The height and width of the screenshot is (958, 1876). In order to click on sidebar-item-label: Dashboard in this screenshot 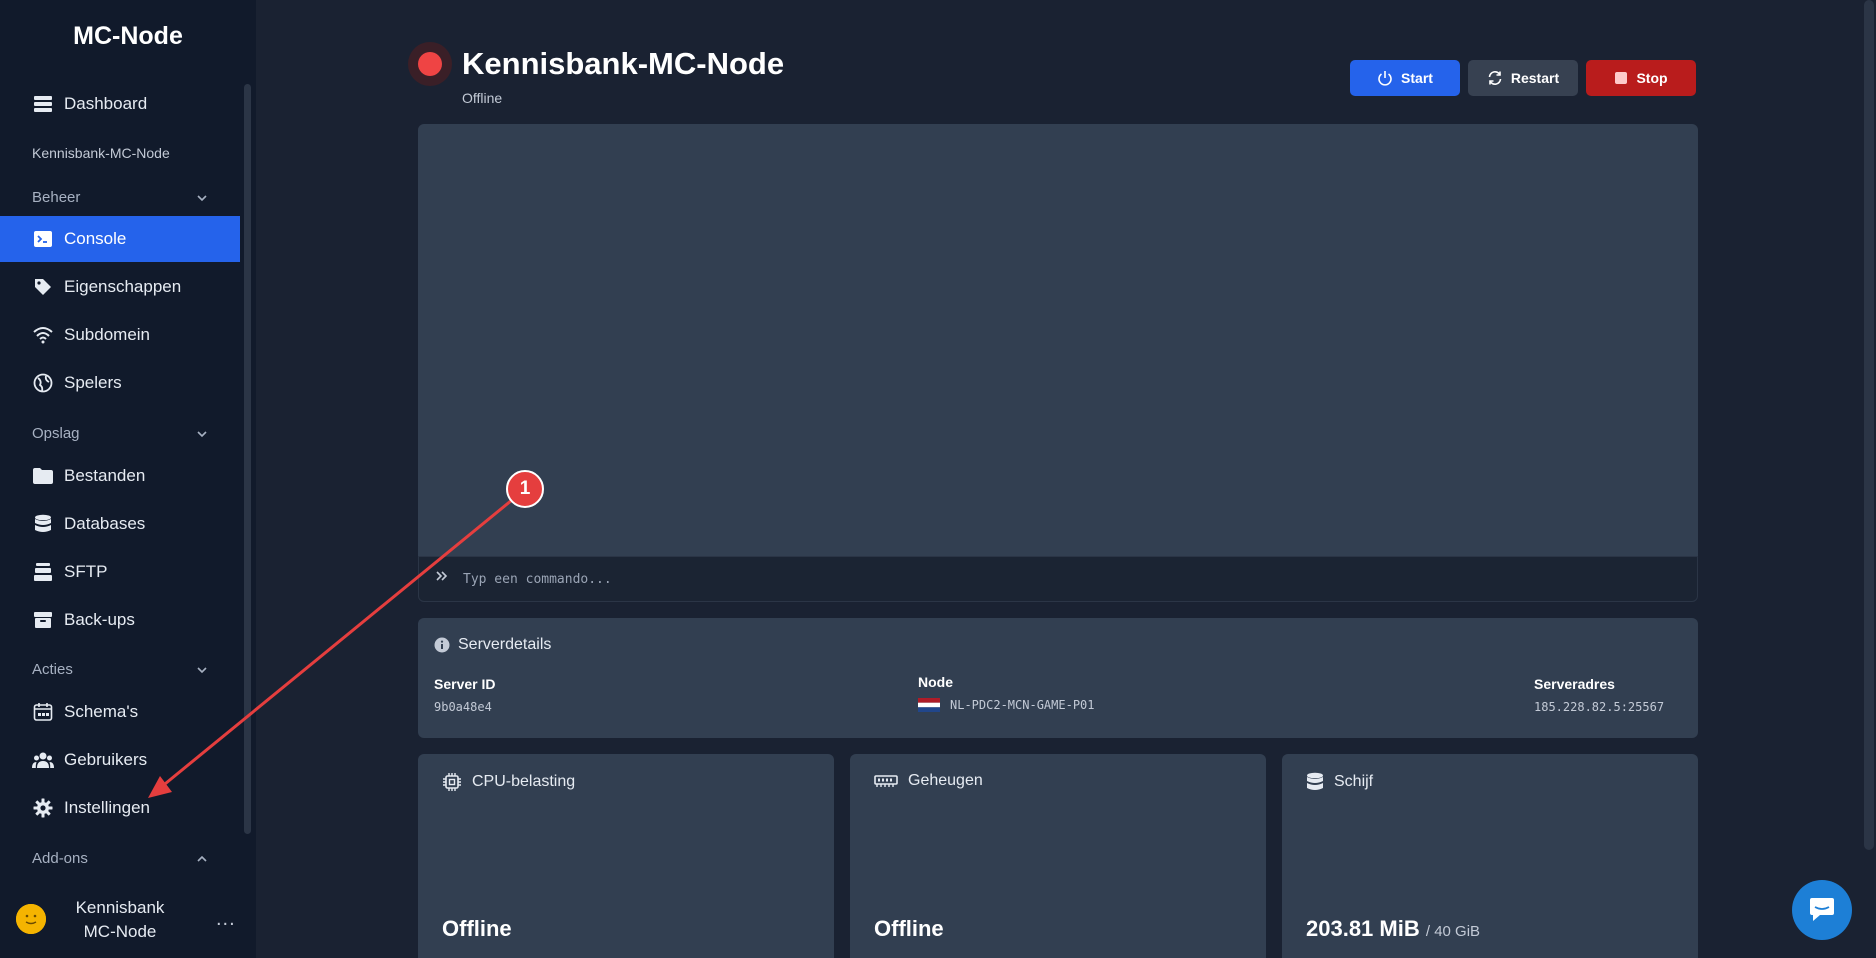, I will do `click(106, 103)`.